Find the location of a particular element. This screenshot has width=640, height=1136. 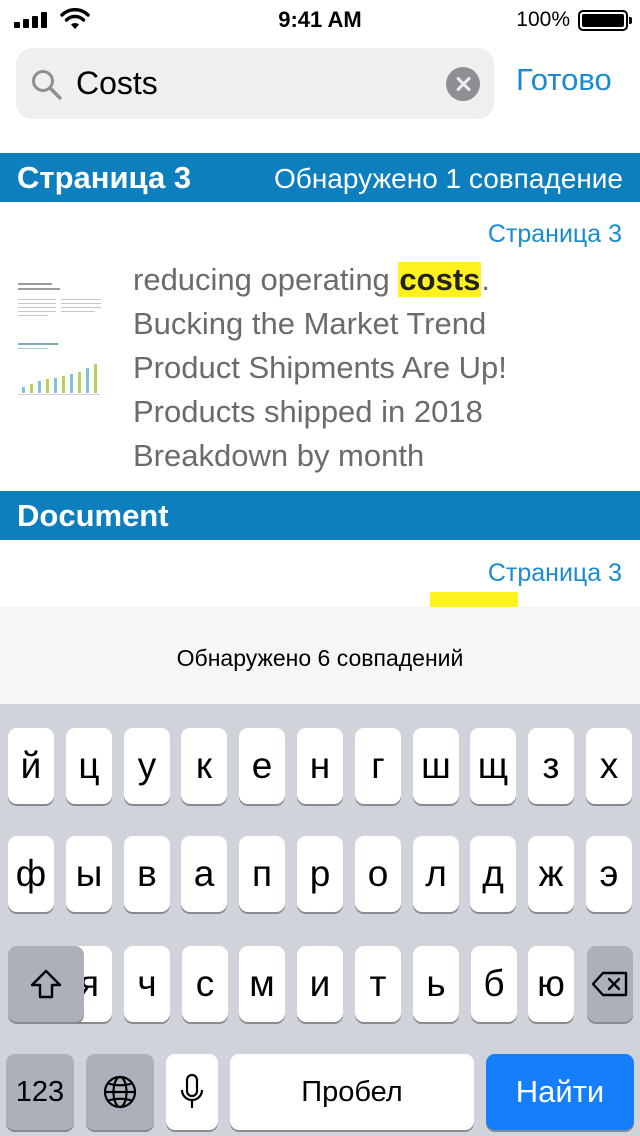

backspace-icon is located at coordinates (609, 984).